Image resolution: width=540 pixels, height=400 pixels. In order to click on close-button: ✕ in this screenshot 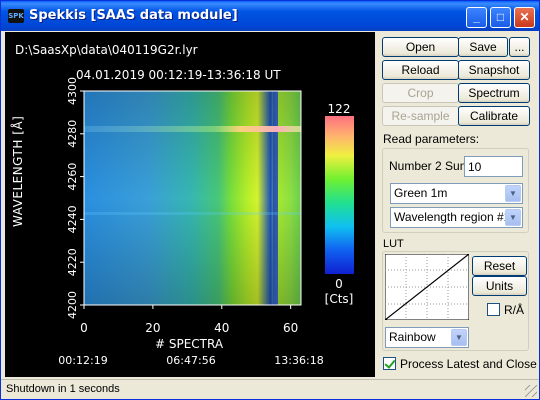, I will do `click(524, 17)`.